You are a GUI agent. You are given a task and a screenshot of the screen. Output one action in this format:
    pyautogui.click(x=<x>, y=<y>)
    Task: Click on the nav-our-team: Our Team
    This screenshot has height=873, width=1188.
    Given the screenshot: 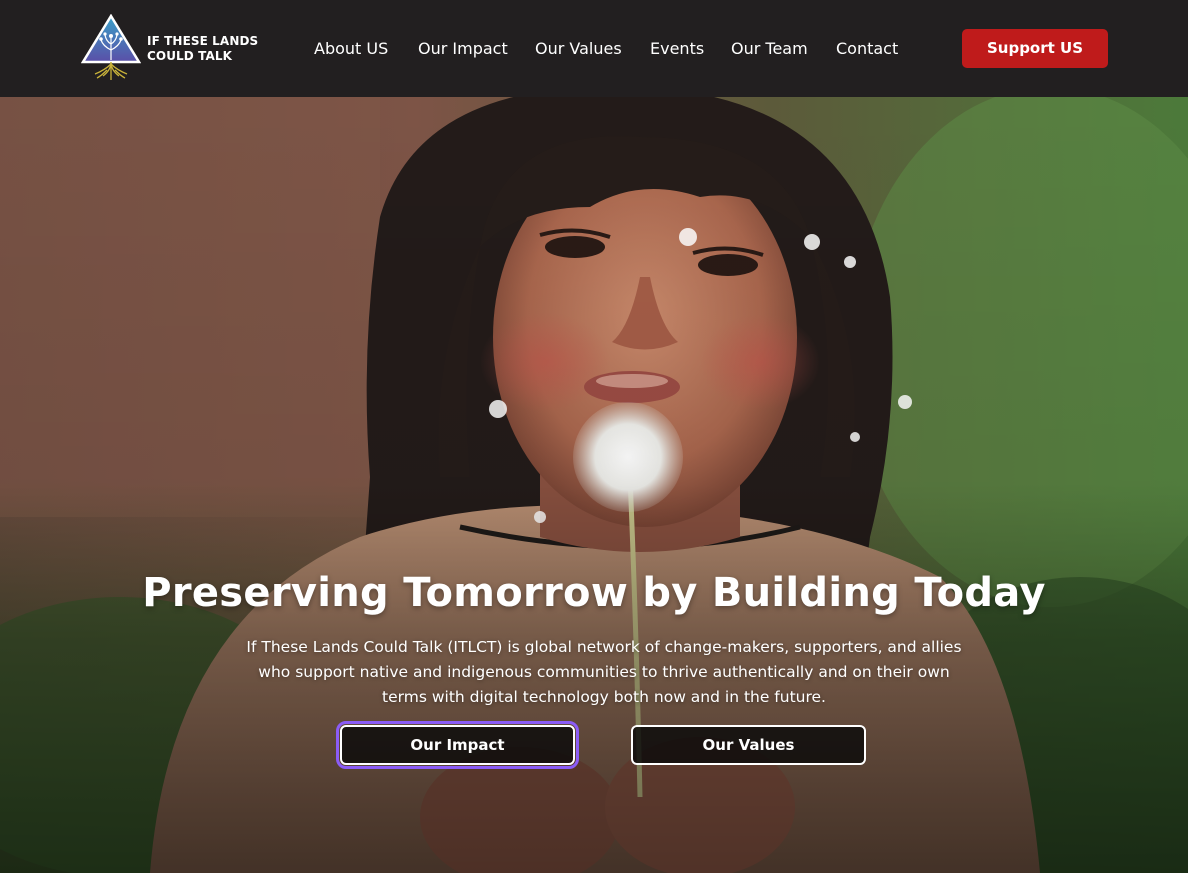 What is the action you would take?
    pyautogui.click(x=769, y=49)
    